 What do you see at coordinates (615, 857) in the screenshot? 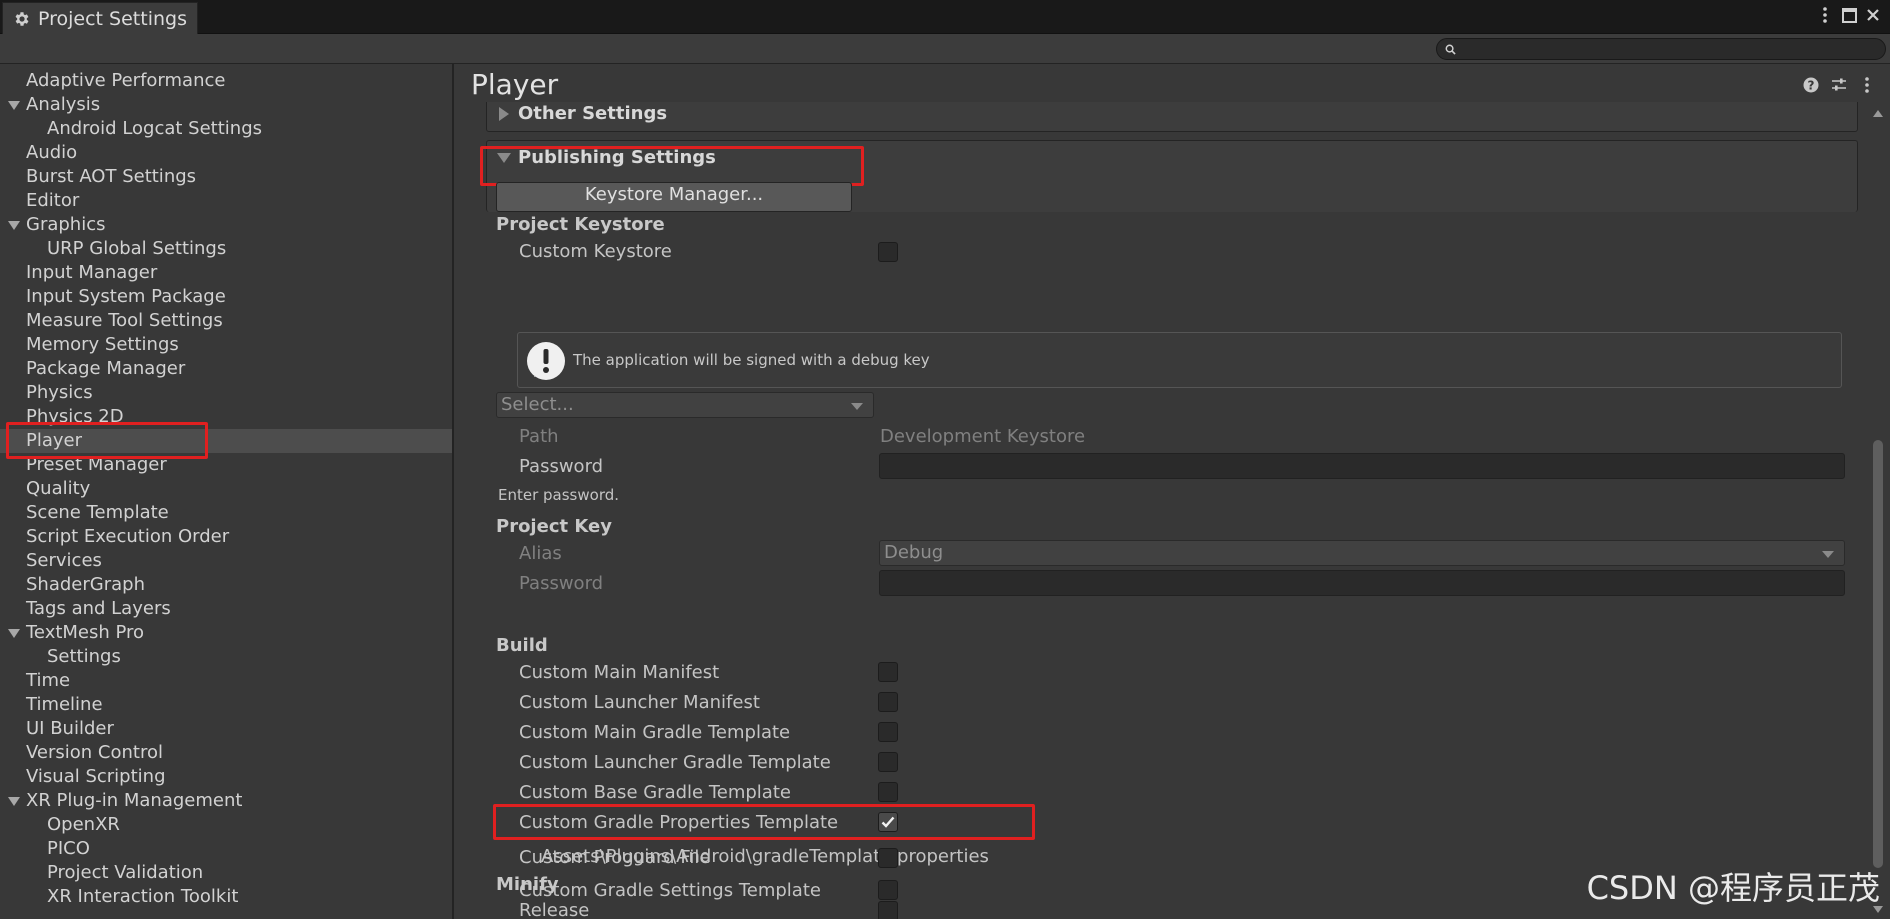
I see `custom-proguard-label: Custom Proguard File` at bounding box center [615, 857].